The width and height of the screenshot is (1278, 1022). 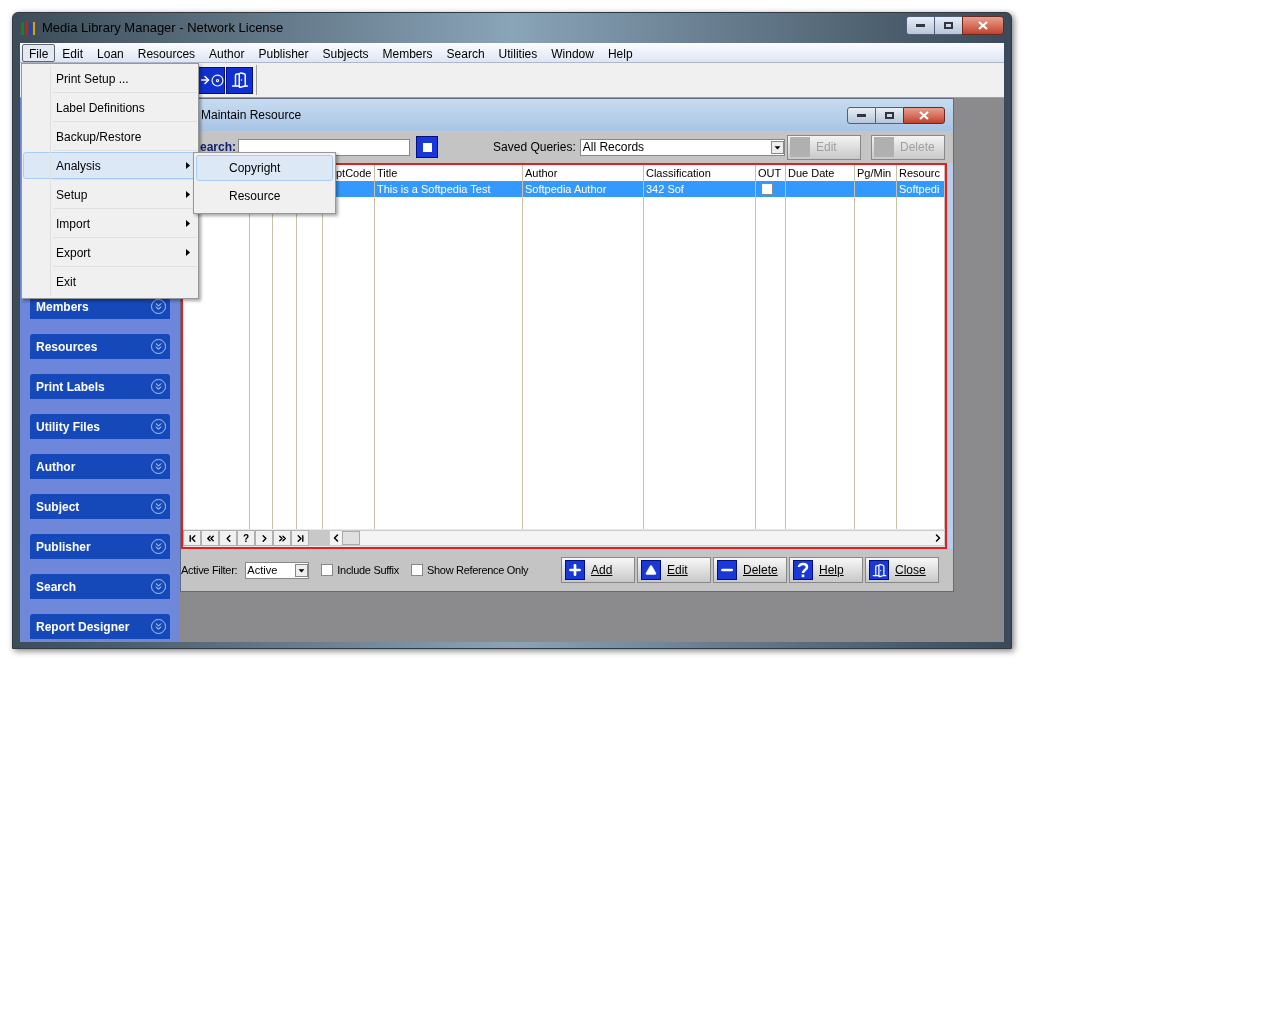 What do you see at coordinates (902, 570) in the screenshot?
I see `action-button: Close` at bounding box center [902, 570].